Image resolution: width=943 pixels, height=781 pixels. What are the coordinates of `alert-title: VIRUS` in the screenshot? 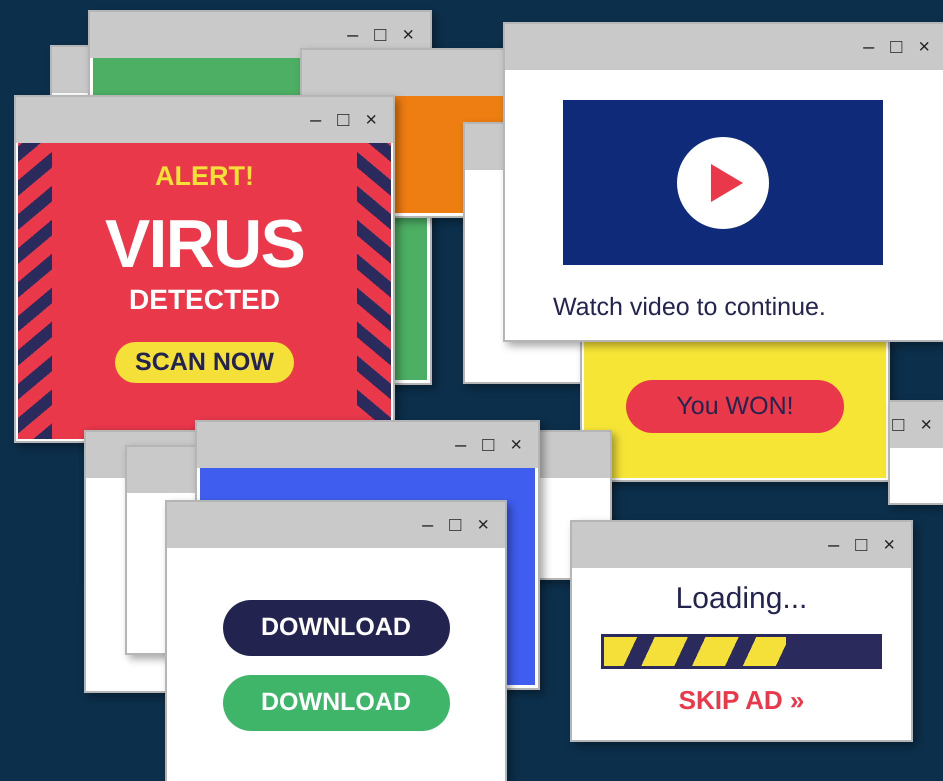 It's located at (204, 244).